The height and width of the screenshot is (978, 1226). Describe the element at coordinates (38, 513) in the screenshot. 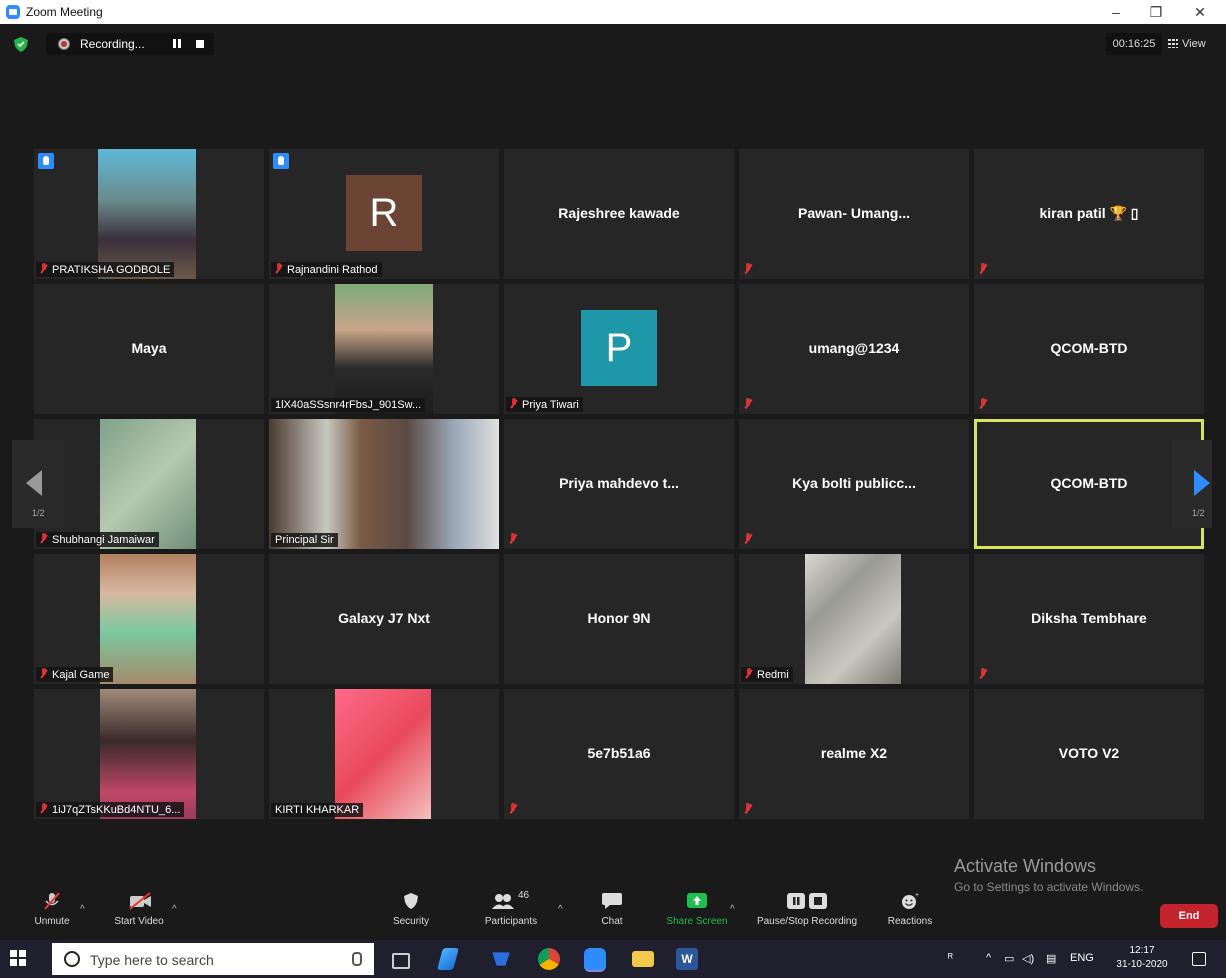

I see `page-indicator-left: 1/2` at that location.